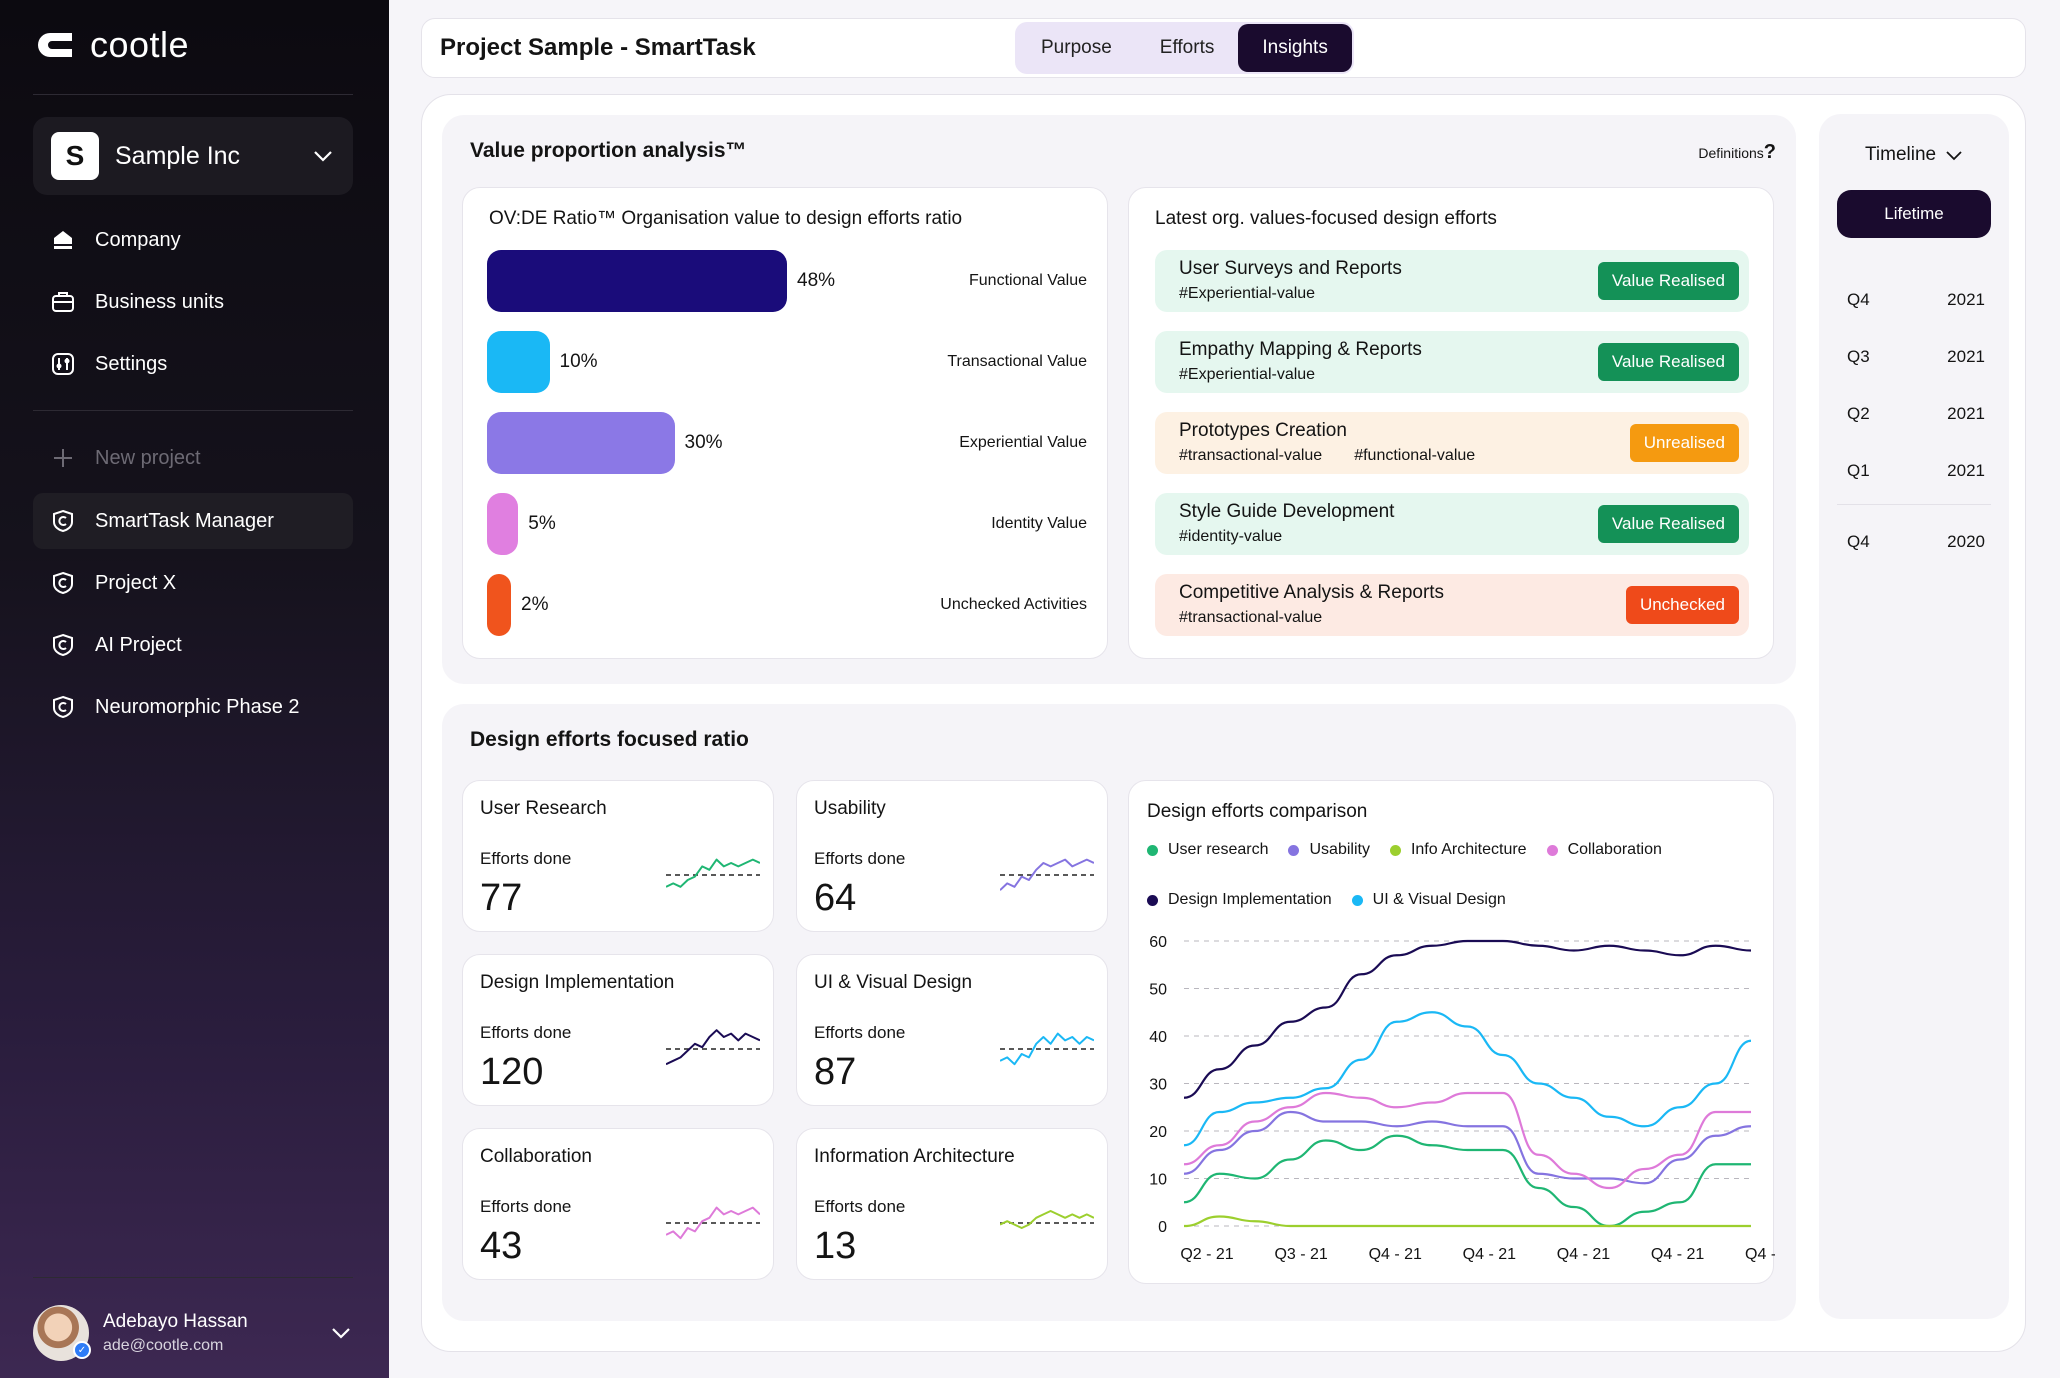  Describe the element at coordinates (816, 280) in the screenshot. I see `bar-percent: 48%` at that location.